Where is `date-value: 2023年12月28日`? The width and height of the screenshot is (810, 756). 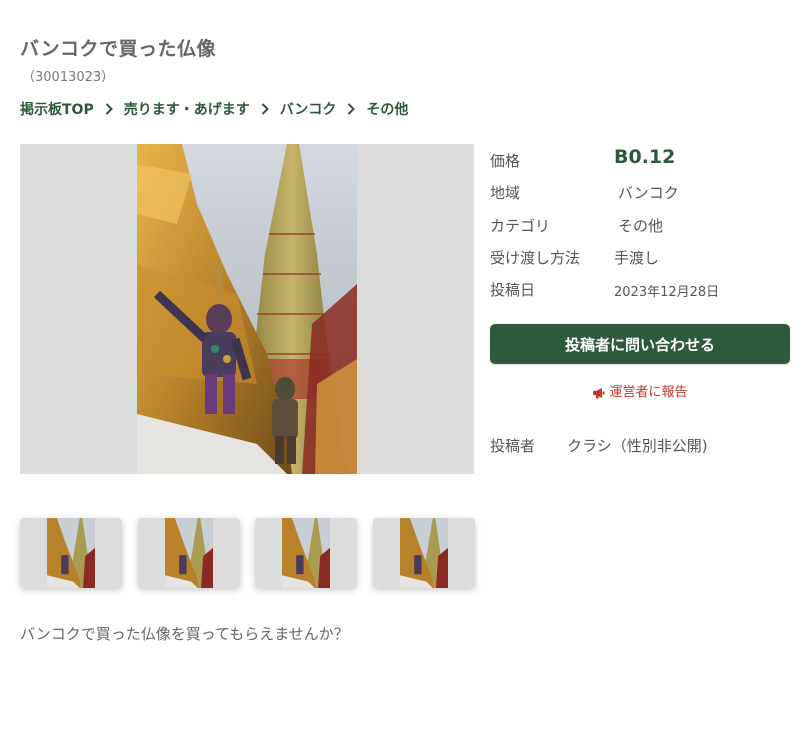 date-value: 2023年12月28日 is located at coordinates (667, 293).